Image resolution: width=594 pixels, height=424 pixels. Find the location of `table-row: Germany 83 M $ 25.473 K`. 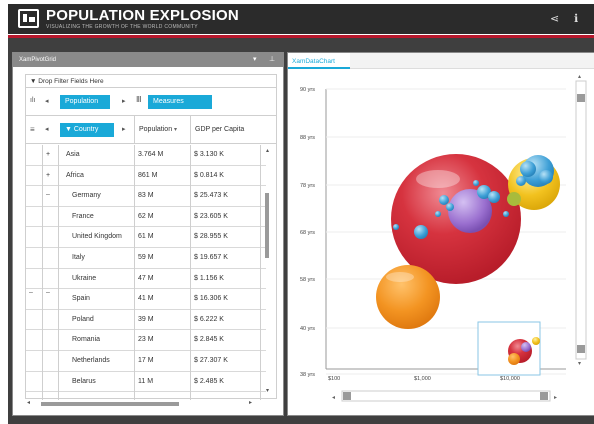

table-row: Germany 83 M $ 25.473 K is located at coordinates (146, 196).